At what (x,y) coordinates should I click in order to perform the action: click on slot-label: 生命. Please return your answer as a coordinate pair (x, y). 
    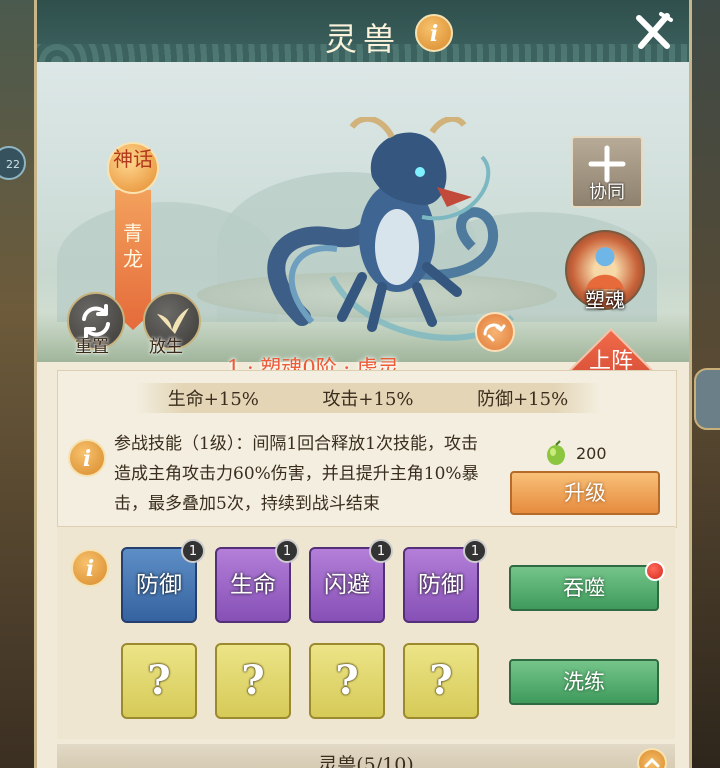
    Looking at the image, I should click on (253, 585).